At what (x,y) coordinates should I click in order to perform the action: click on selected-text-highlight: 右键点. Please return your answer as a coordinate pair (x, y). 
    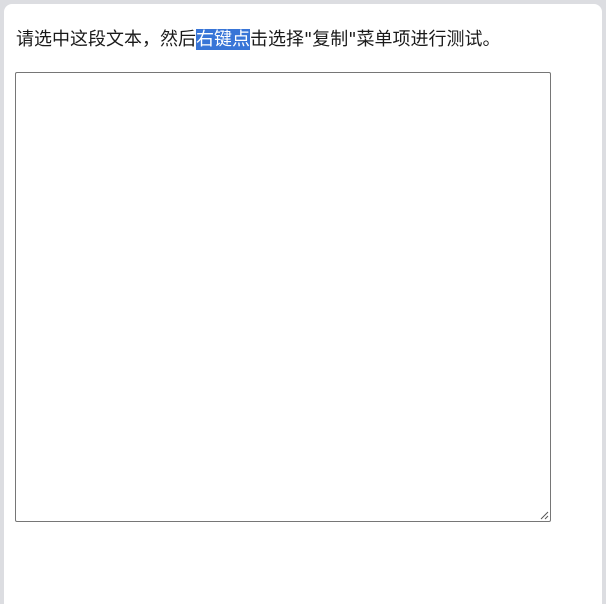
    Looking at the image, I should click on (223, 39).